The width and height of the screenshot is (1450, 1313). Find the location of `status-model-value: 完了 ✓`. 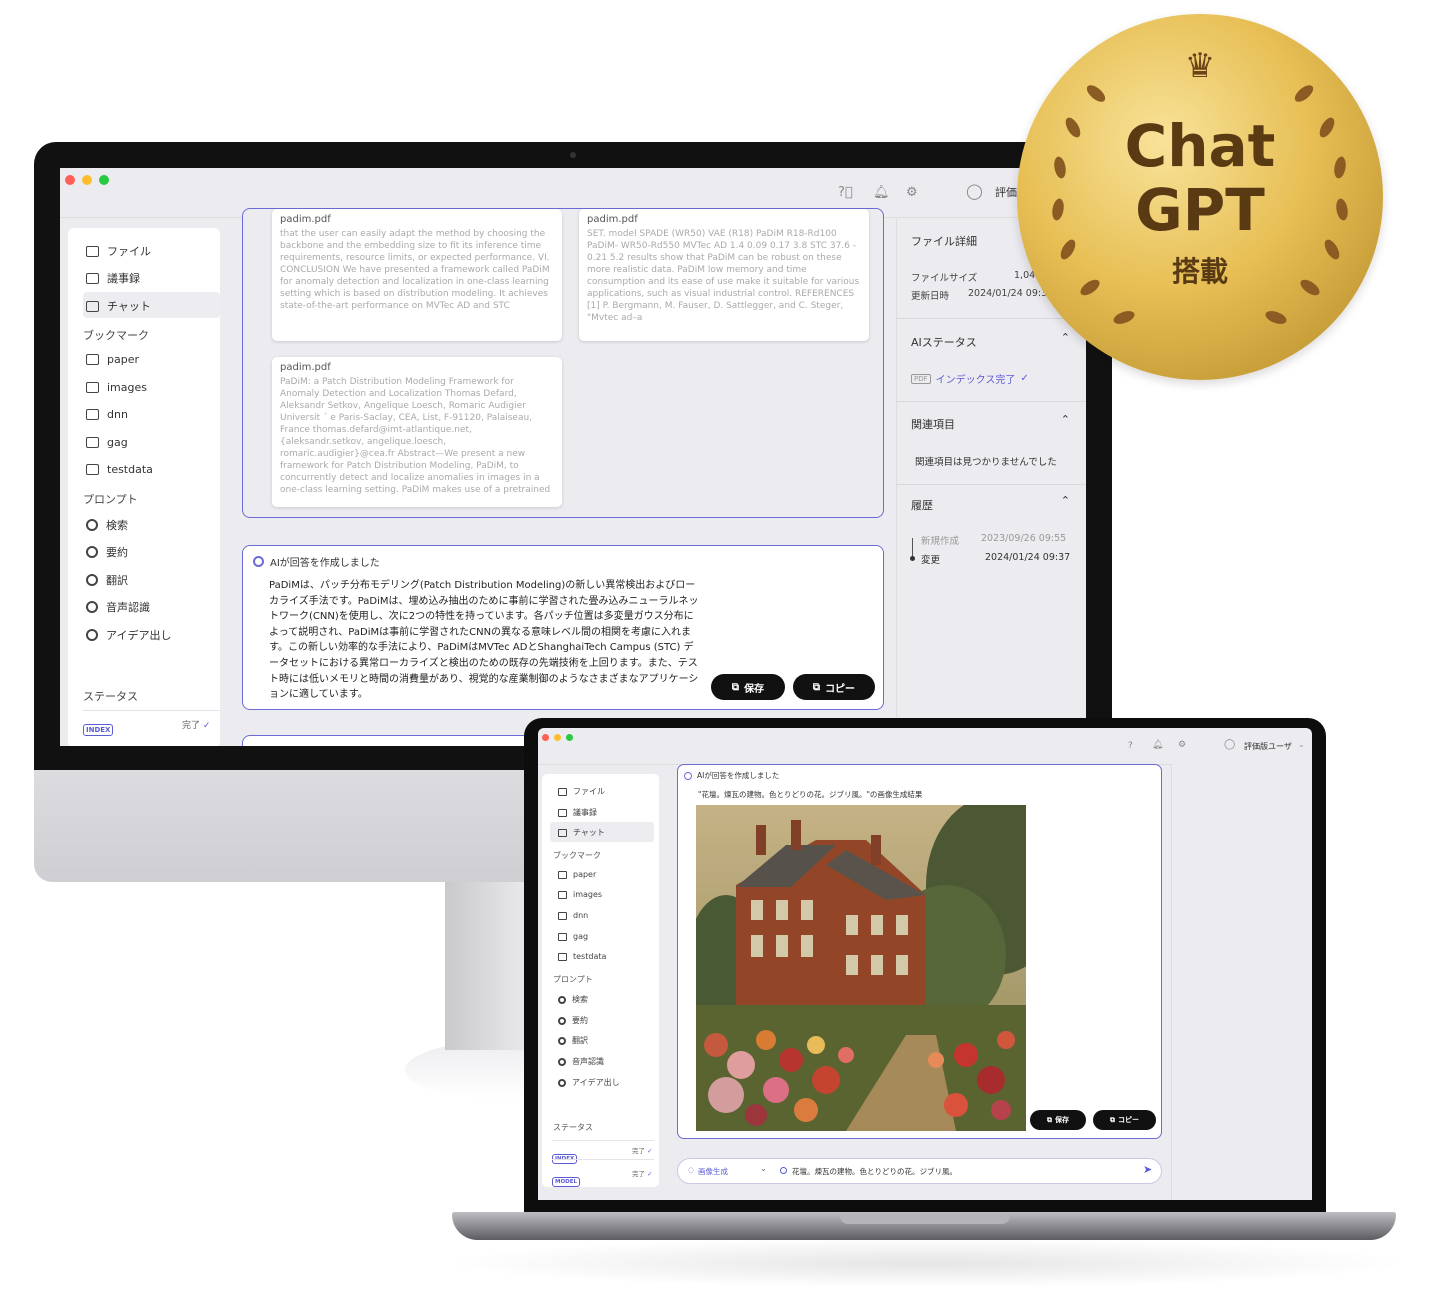

status-model-value: 完了 ✓ is located at coordinates (642, 1173).